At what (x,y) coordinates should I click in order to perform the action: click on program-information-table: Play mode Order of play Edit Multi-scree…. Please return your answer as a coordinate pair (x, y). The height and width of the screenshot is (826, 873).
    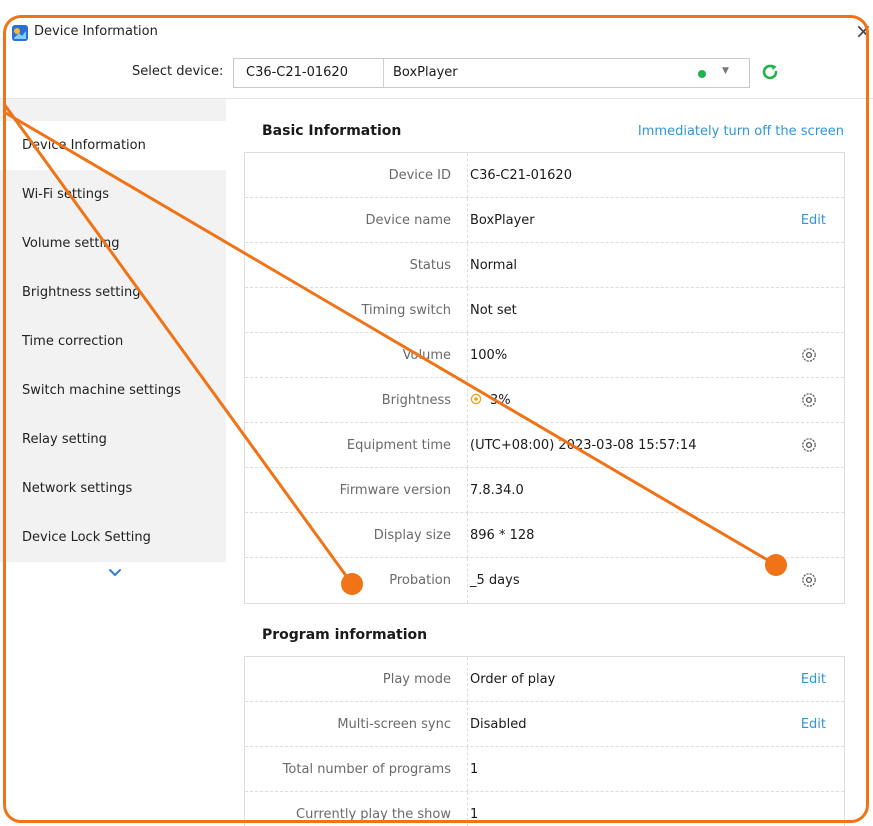
    Looking at the image, I should click on (544, 741).